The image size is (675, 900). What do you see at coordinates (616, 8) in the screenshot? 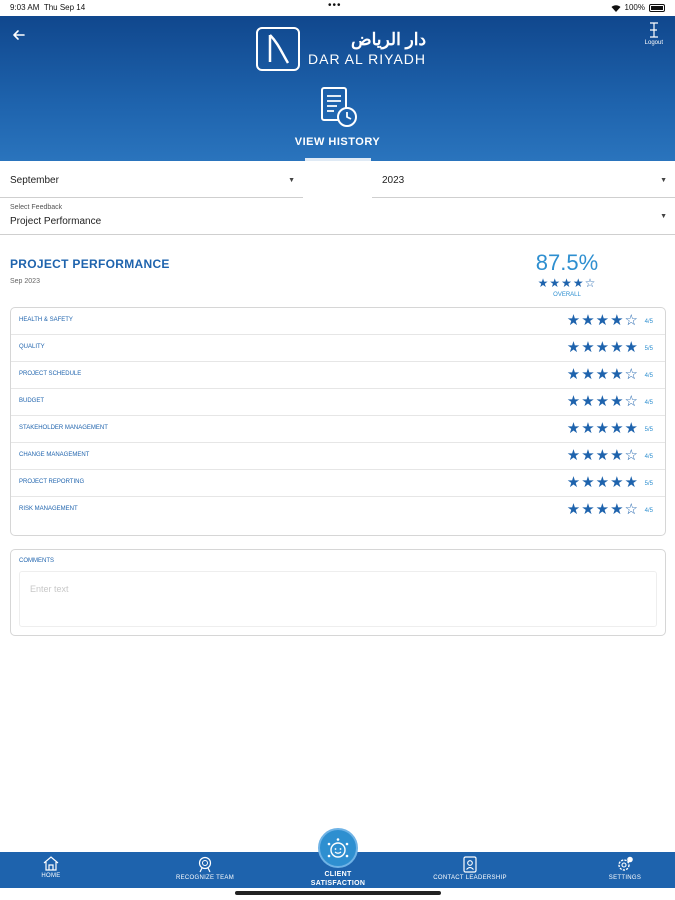
I see `wifi-icon` at bounding box center [616, 8].